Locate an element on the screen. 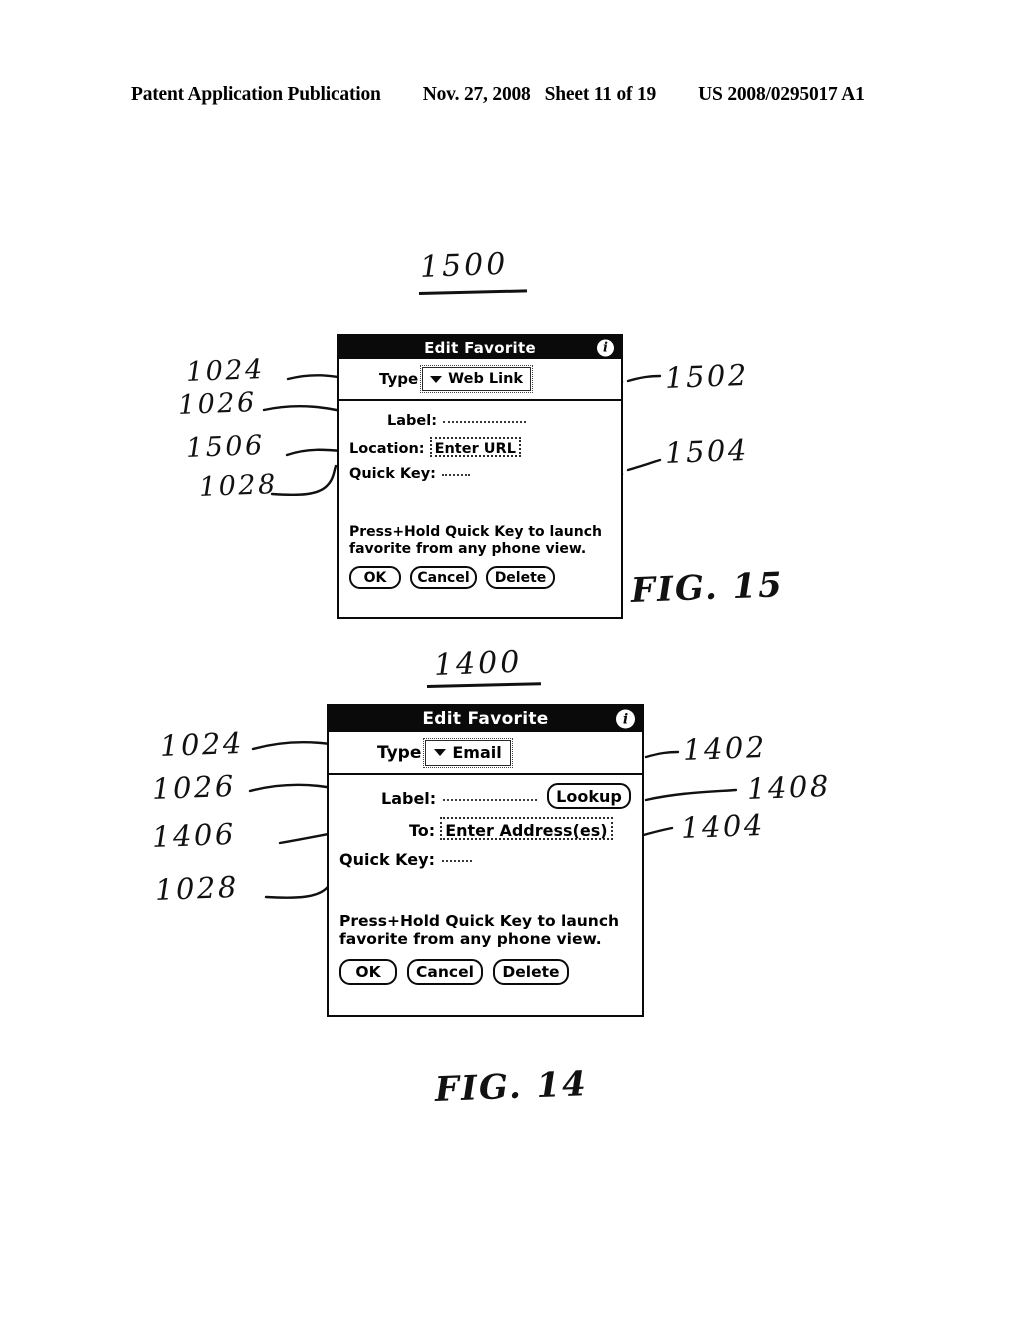  fig14-top-label-underline is located at coordinates (484, 685).